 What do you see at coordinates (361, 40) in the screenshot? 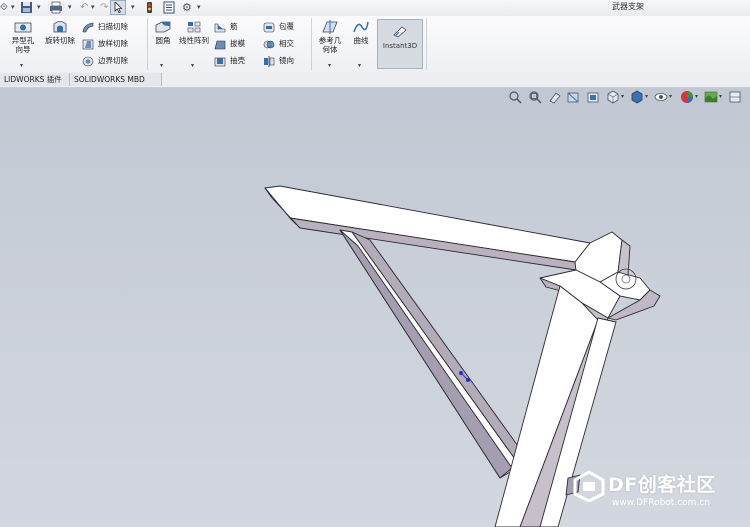
I see `curves-label: 曲线` at bounding box center [361, 40].